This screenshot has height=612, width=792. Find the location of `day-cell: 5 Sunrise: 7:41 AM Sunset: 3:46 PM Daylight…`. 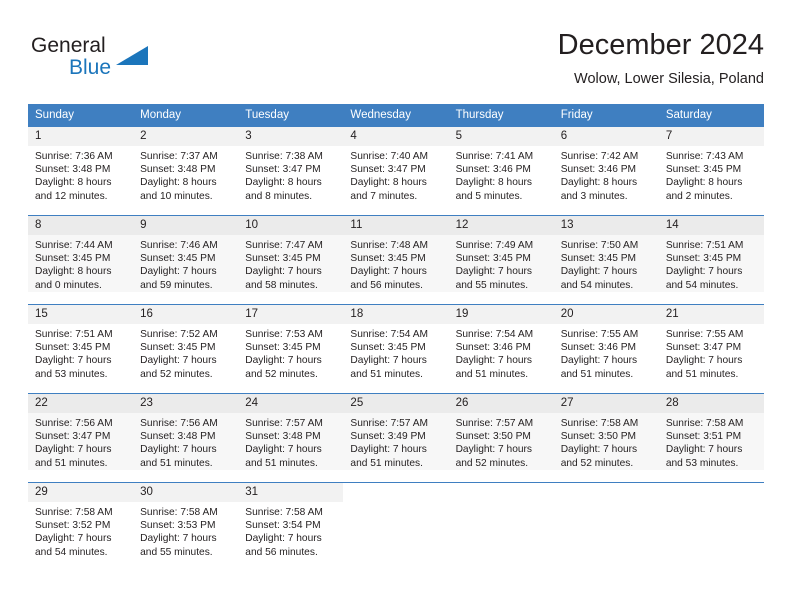

day-cell: 5 Sunrise: 7:41 AM Sunset: 3:46 PM Daylight… is located at coordinates (501, 171).